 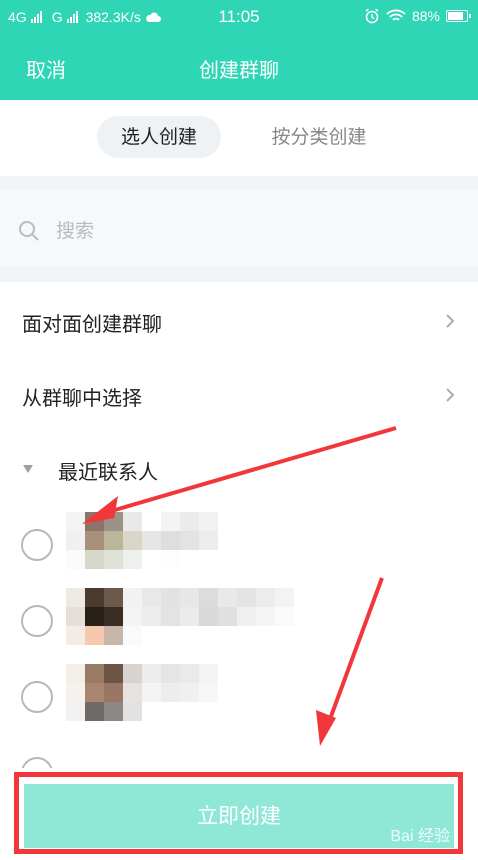 I want to click on tab-select-people: 选人创建, so click(x=159, y=137).